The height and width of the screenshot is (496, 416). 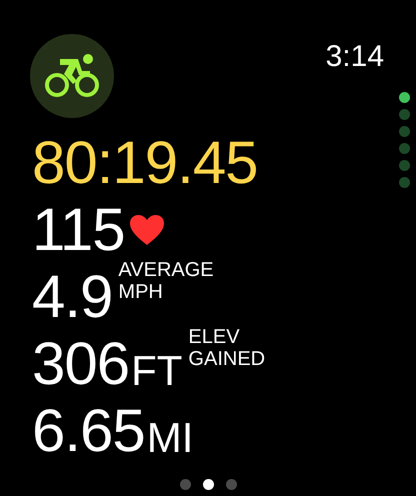 What do you see at coordinates (170, 438) in the screenshot?
I see `unit-label: MI` at bounding box center [170, 438].